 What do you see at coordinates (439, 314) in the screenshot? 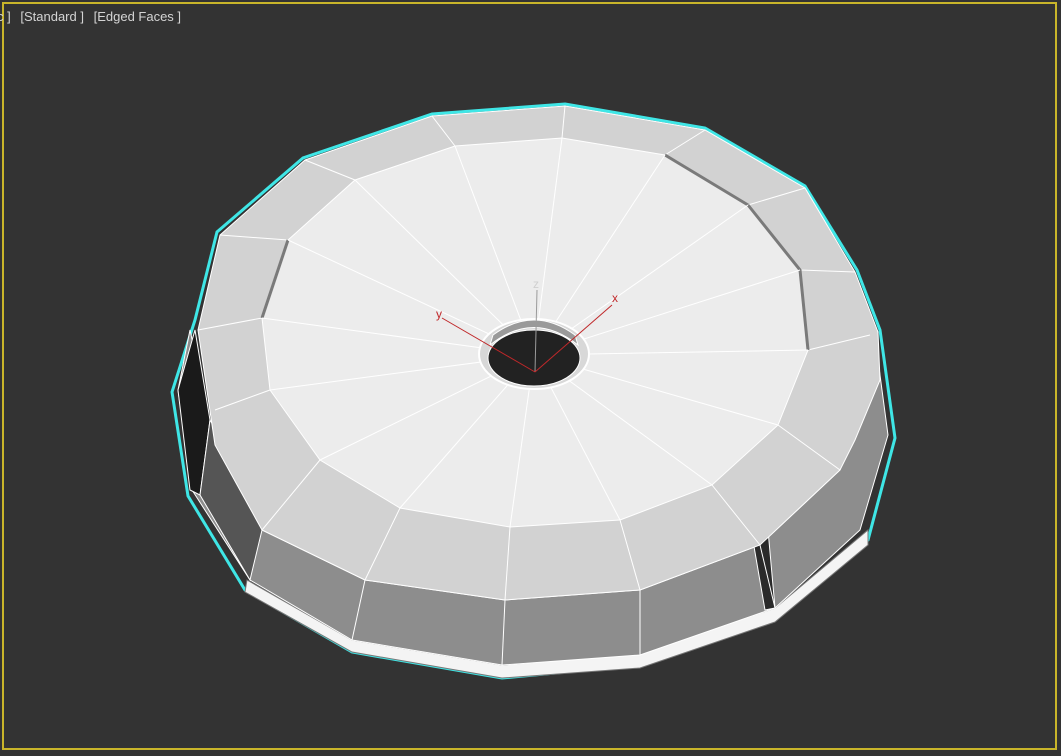
I see `gizmo-y-label: y` at bounding box center [439, 314].